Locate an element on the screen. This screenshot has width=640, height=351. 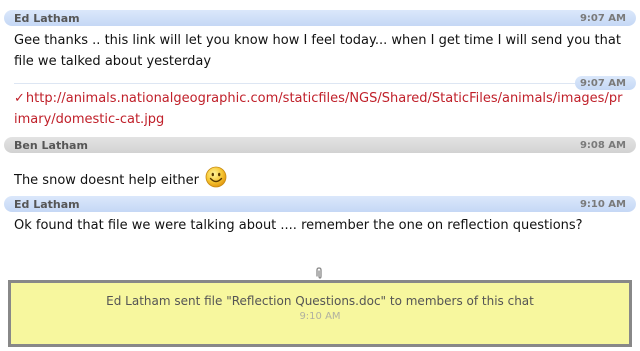
message-text: The snow doesnt help either is located at coordinates (107, 180).